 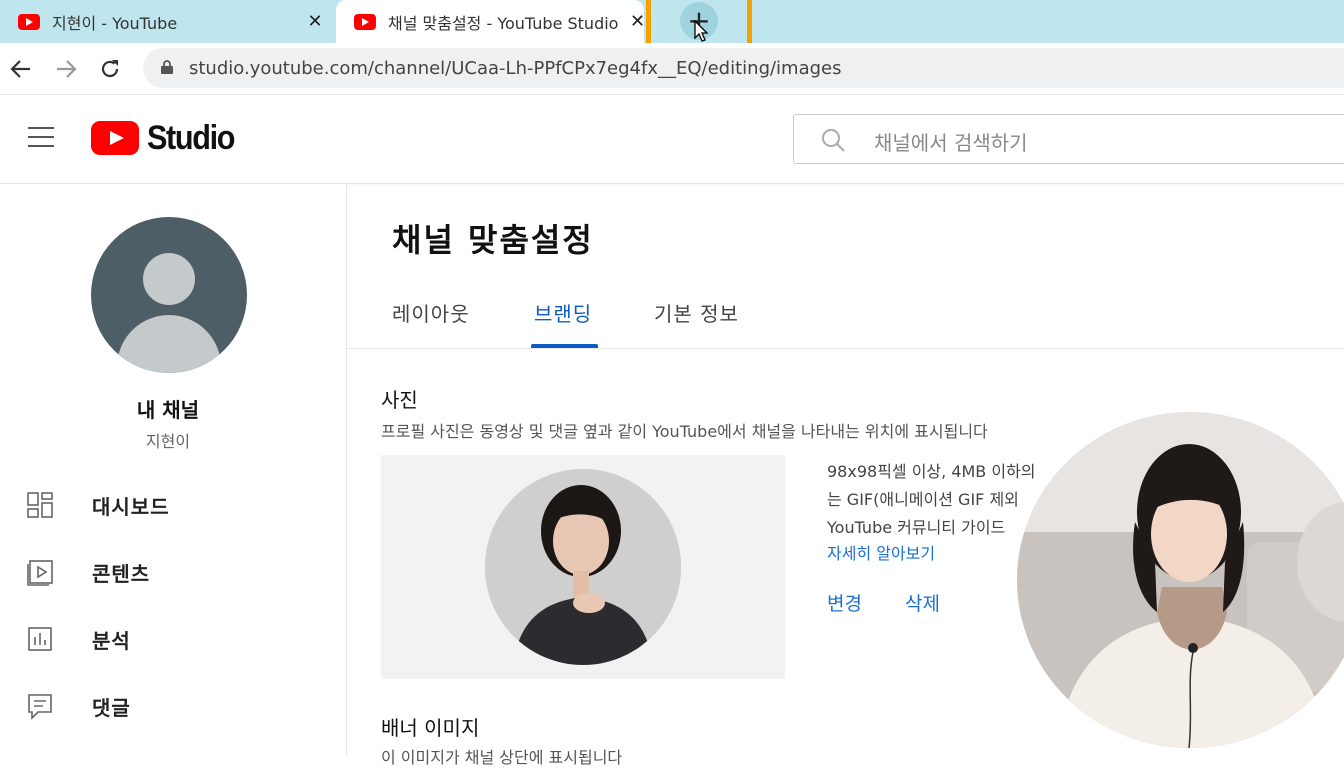 What do you see at coordinates (191, 137) in the screenshot?
I see `studio-logo-text: Studio` at bounding box center [191, 137].